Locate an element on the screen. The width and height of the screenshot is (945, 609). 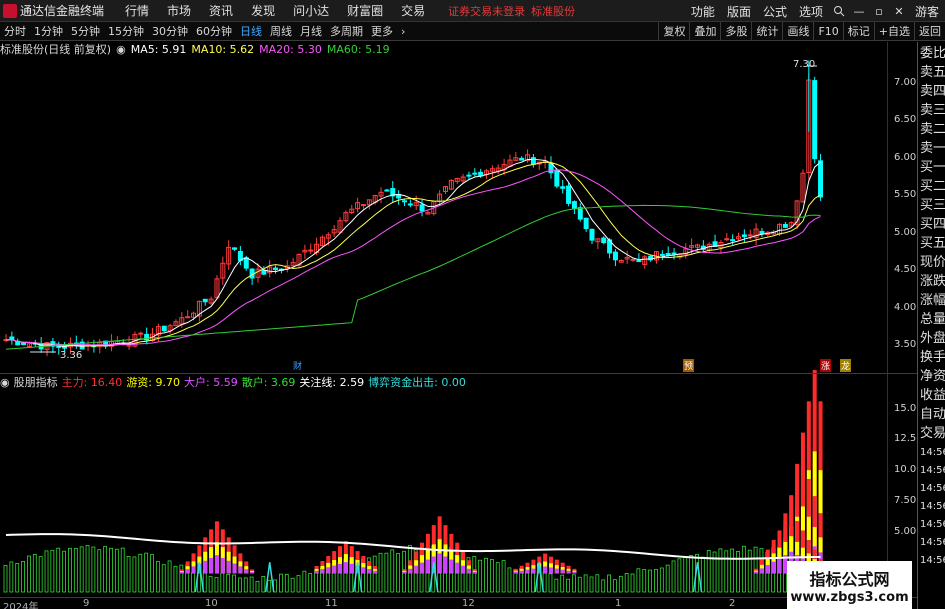
side-label: 涨幅 is located at coordinates (932, 300).